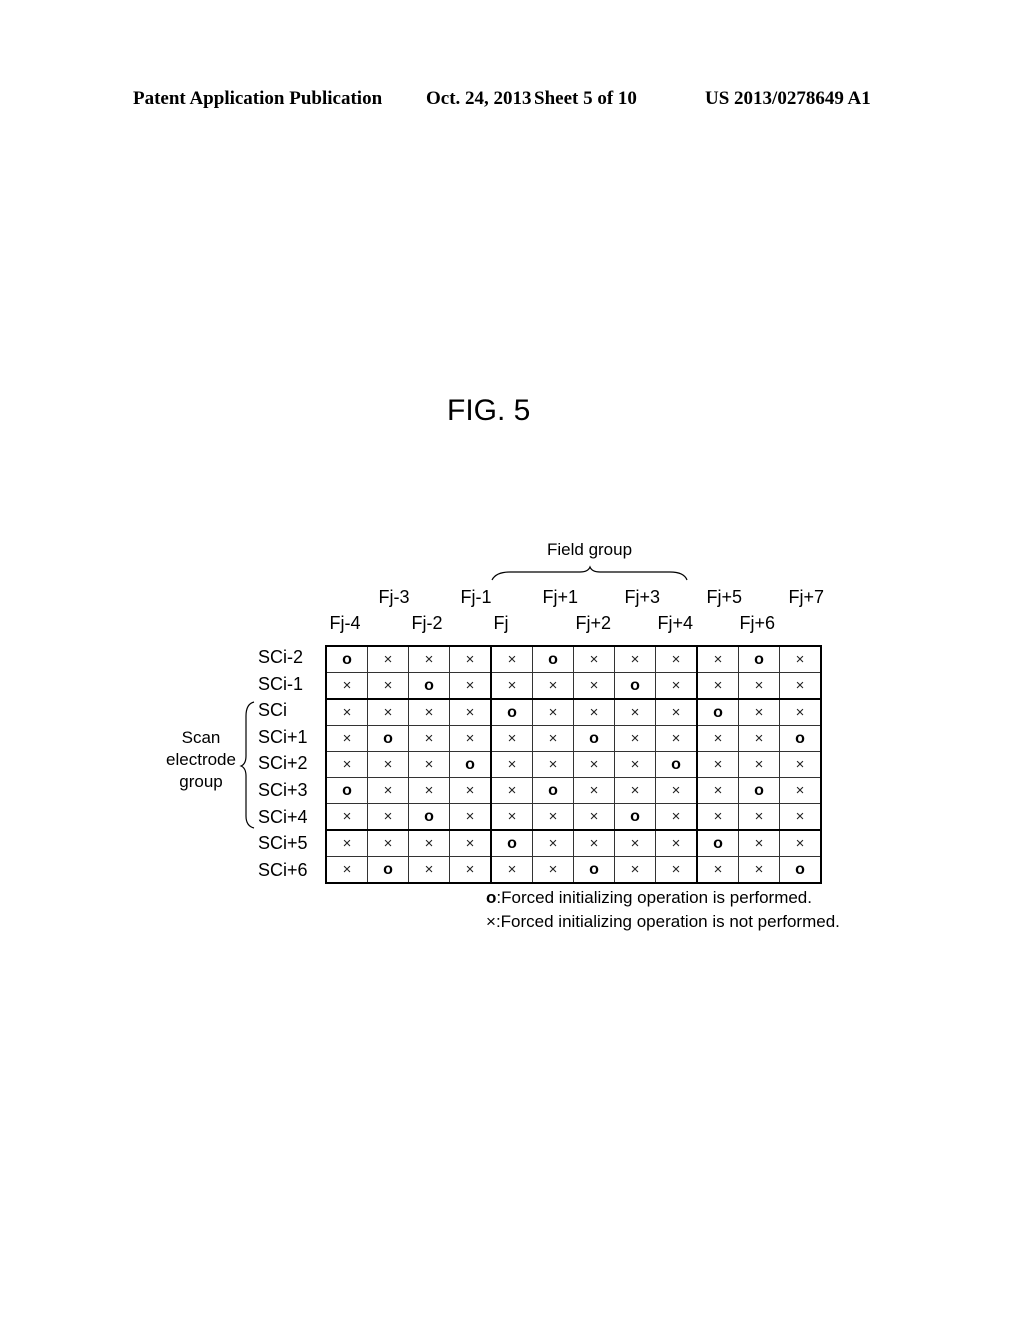  What do you see at coordinates (501, 623) in the screenshot?
I see `column-label: Fj` at bounding box center [501, 623].